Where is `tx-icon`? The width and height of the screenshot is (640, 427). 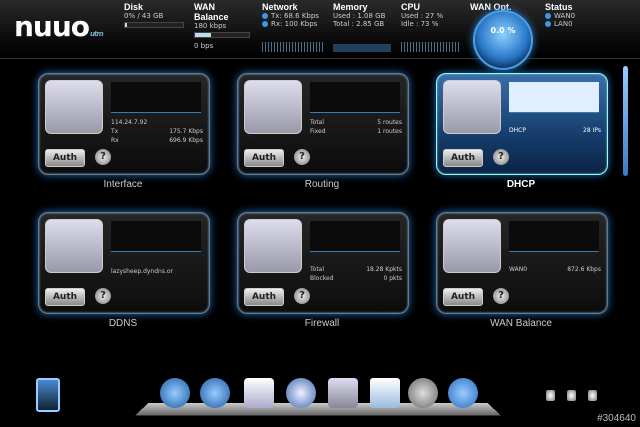 tx-icon is located at coordinates (265, 16).